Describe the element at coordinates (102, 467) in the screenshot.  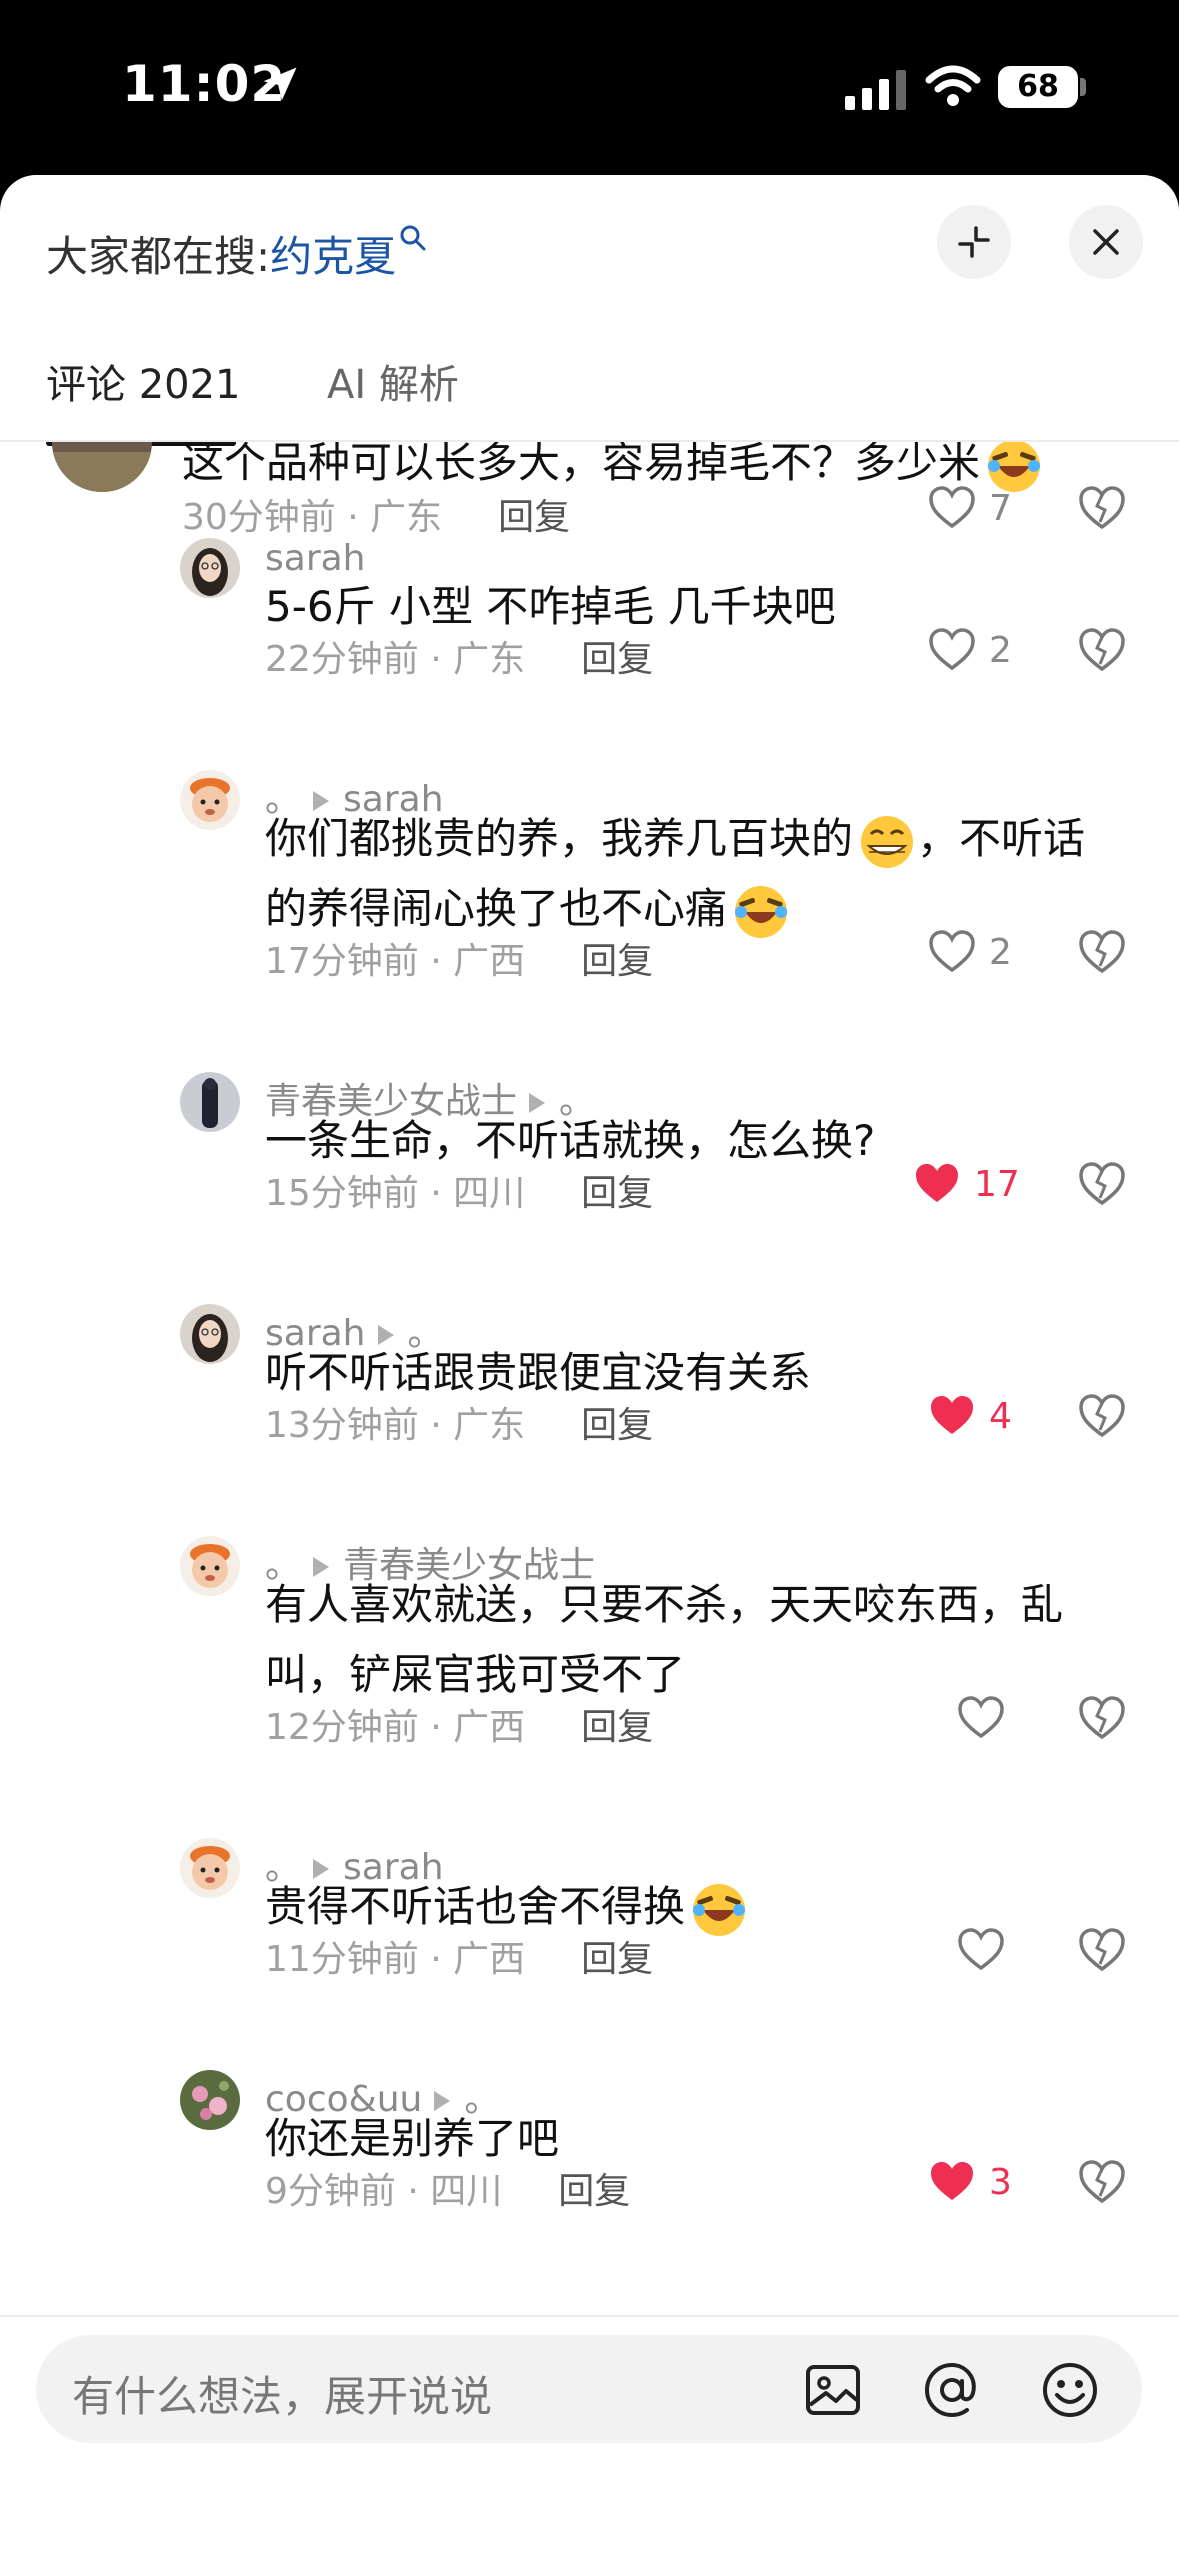
I see `avatar` at that location.